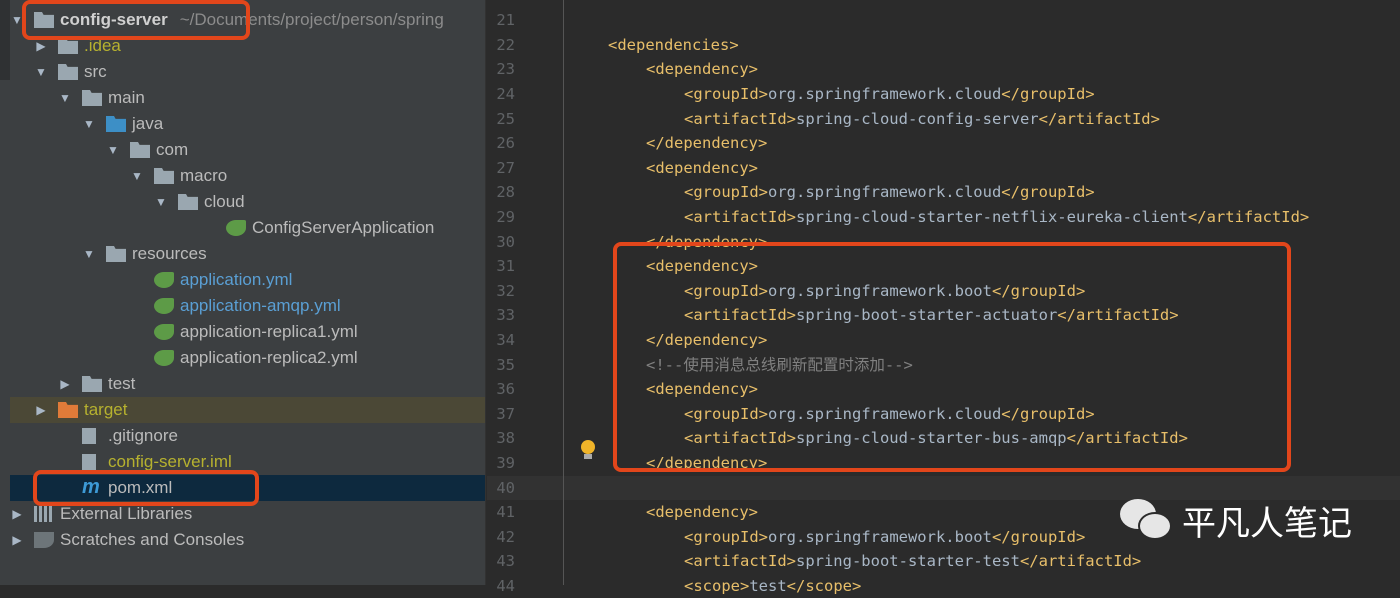 Image resolution: width=1400 pixels, height=598 pixels. I want to click on xml-close-tag: </groupId>, so click(1048, 93).